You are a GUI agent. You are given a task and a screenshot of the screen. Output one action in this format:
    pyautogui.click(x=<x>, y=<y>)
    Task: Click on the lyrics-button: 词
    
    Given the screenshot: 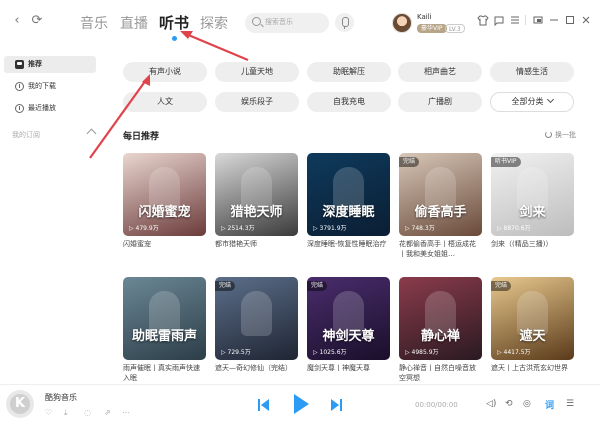 What is the action you would take?
    pyautogui.click(x=549, y=404)
    